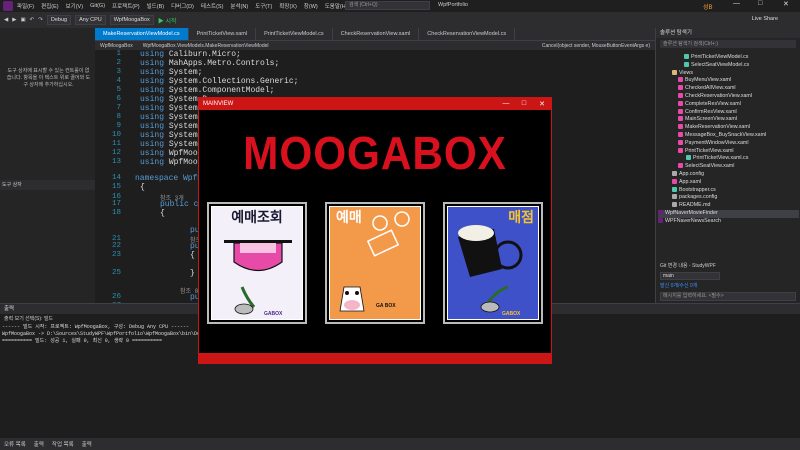 This screenshot has width=800, height=450. What do you see at coordinates (506, 104) in the screenshot?
I see `mainview-minimize-button: —` at bounding box center [506, 104].